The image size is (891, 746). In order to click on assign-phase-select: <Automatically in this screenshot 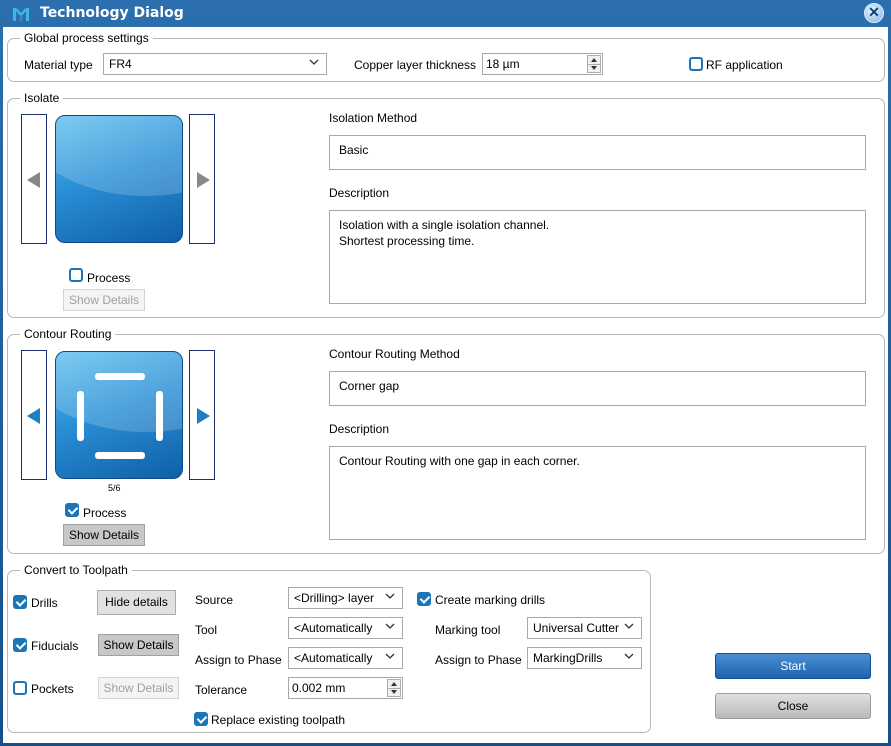, I will do `click(345, 658)`.